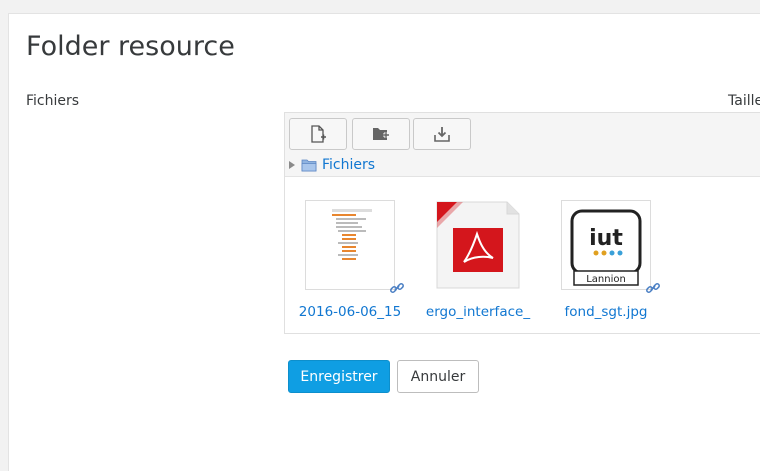 This screenshot has height=471, width=760. I want to click on files-field-label: Fichiers, so click(53, 101).